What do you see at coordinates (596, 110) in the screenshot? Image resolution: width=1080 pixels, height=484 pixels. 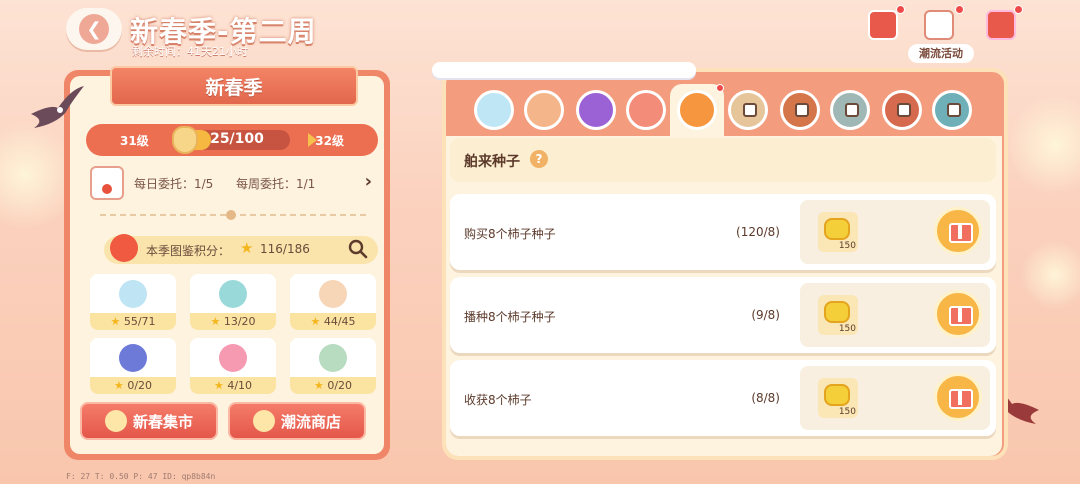 I see `tab-record` at bounding box center [596, 110].